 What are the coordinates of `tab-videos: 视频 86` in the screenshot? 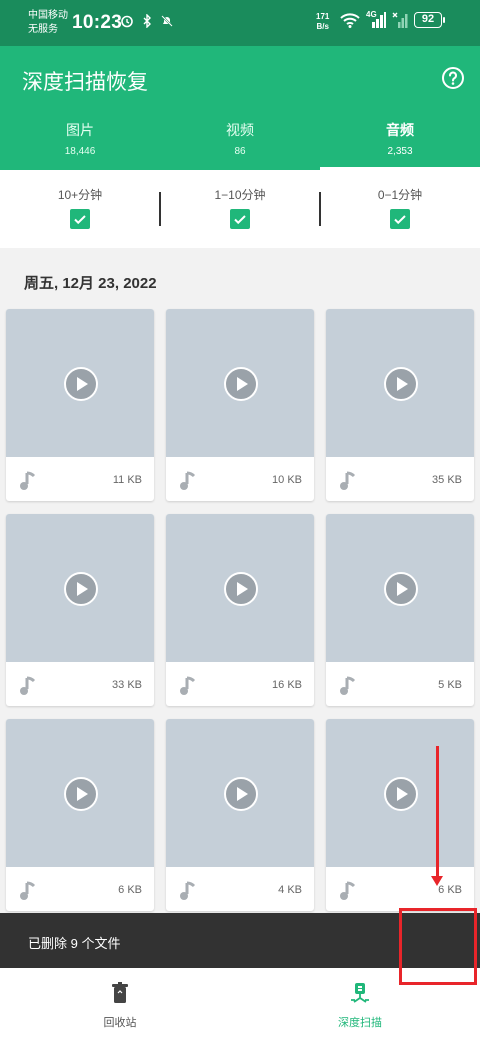 It's located at (240, 143).